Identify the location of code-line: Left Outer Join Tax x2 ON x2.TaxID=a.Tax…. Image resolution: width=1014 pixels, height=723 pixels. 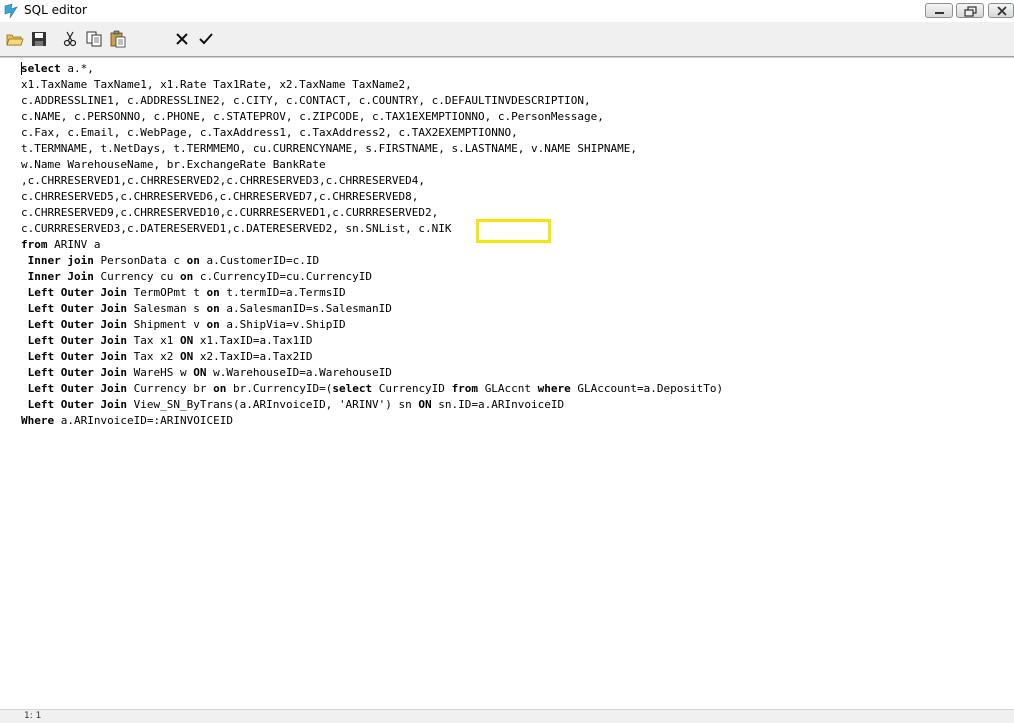
(170, 356).